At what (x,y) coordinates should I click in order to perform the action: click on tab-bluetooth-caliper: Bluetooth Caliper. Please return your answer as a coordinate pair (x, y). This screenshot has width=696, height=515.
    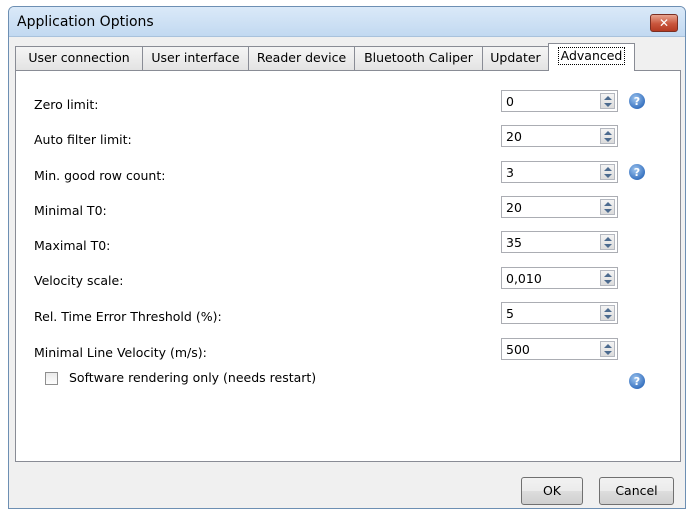
    Looking at the image, I should click on (418, 58).